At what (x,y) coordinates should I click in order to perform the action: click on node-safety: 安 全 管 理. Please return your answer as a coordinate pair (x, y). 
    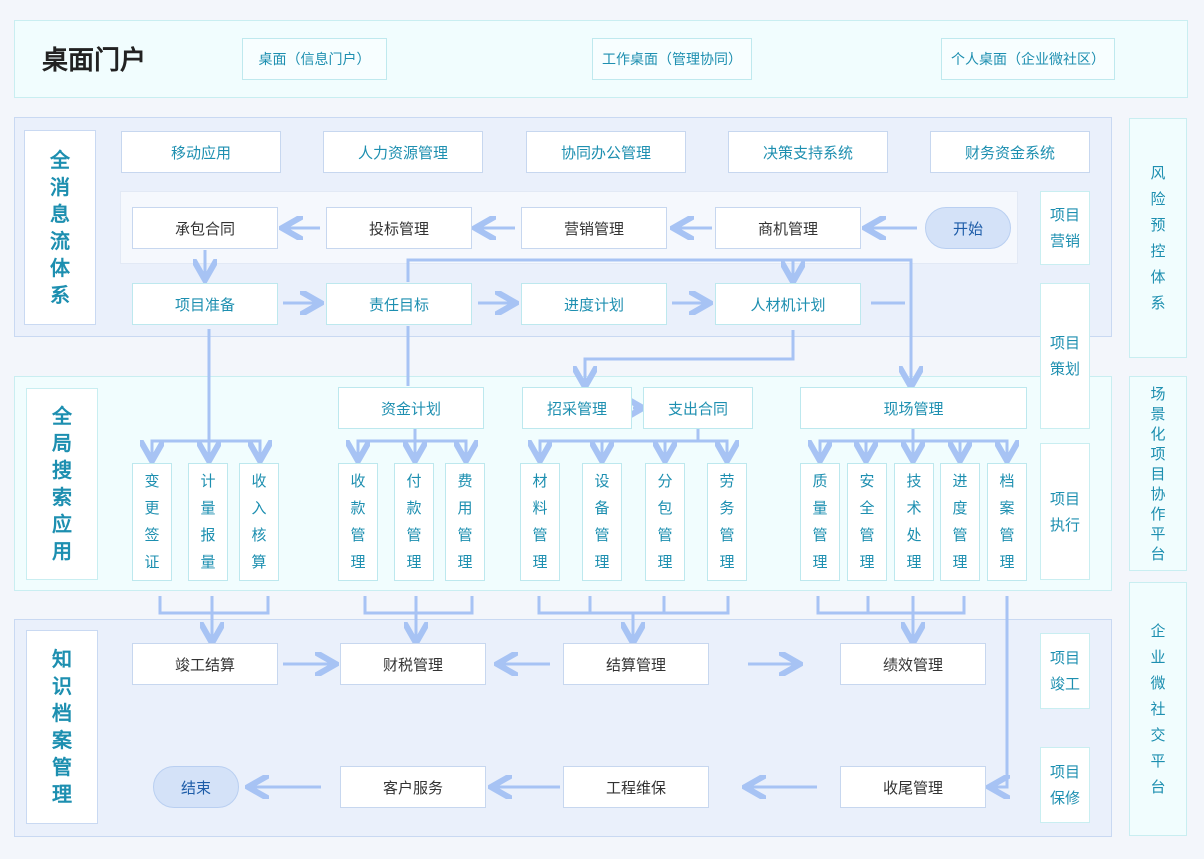
    Looking at the image, I should click on (867, 522).